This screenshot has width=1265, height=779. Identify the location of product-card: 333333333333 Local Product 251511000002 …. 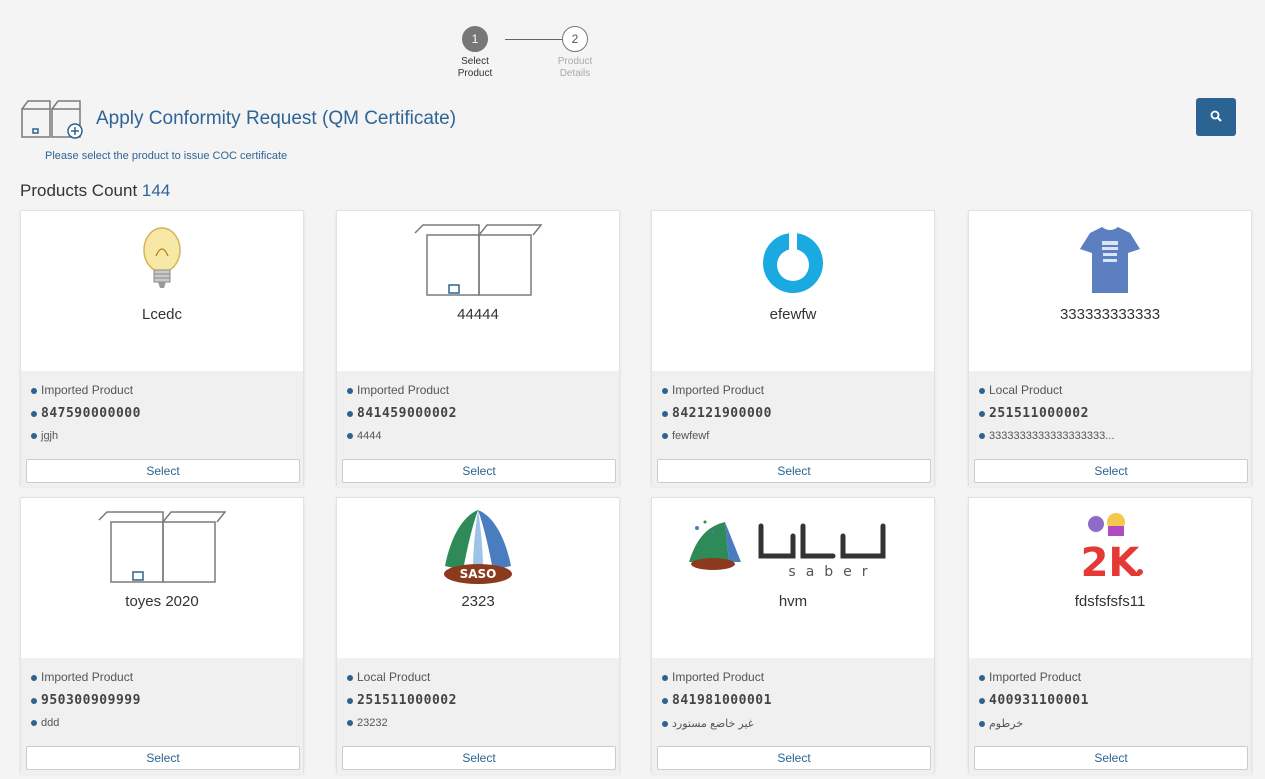
(1110, 348).